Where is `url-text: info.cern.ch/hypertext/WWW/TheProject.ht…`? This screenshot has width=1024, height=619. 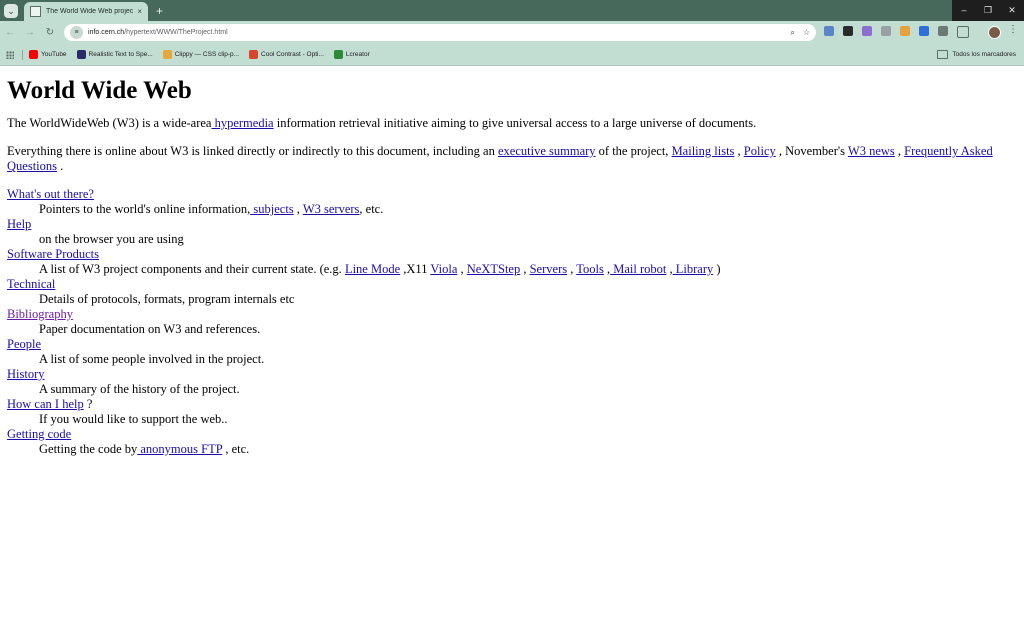 url-text: info.cern.ch/hypertext/WWW/TheProject.ht… is located at coordinates (435, 32).